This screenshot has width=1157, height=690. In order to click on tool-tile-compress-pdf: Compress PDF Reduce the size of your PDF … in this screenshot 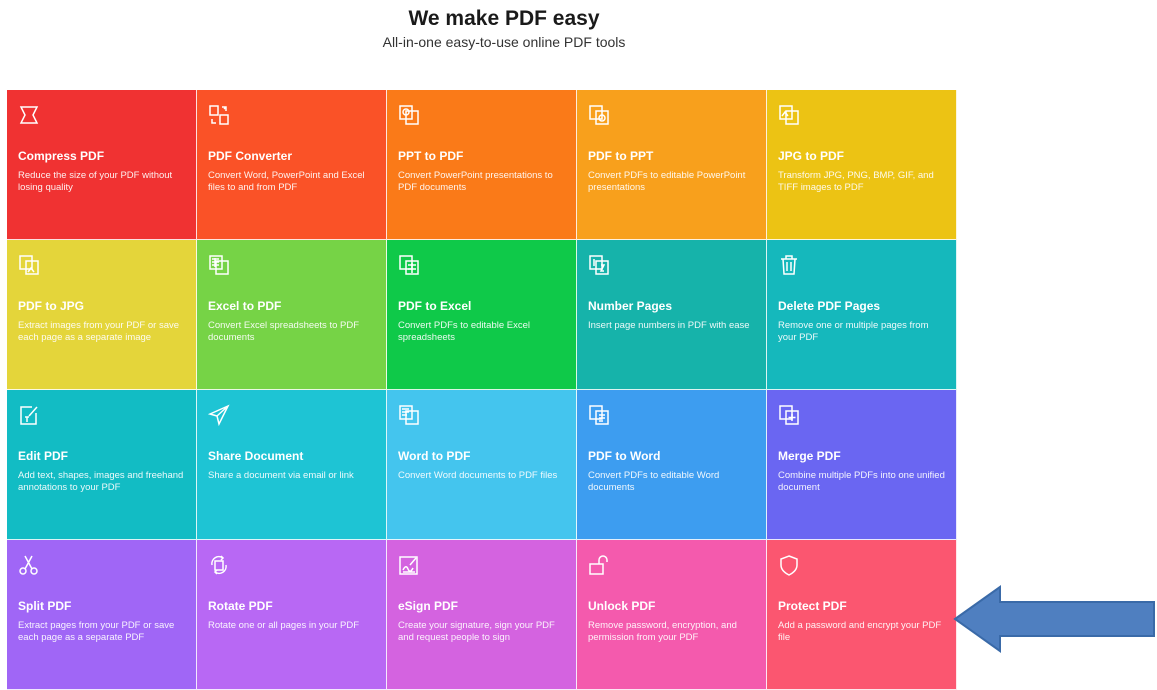, I will do `click(102, 165)`.